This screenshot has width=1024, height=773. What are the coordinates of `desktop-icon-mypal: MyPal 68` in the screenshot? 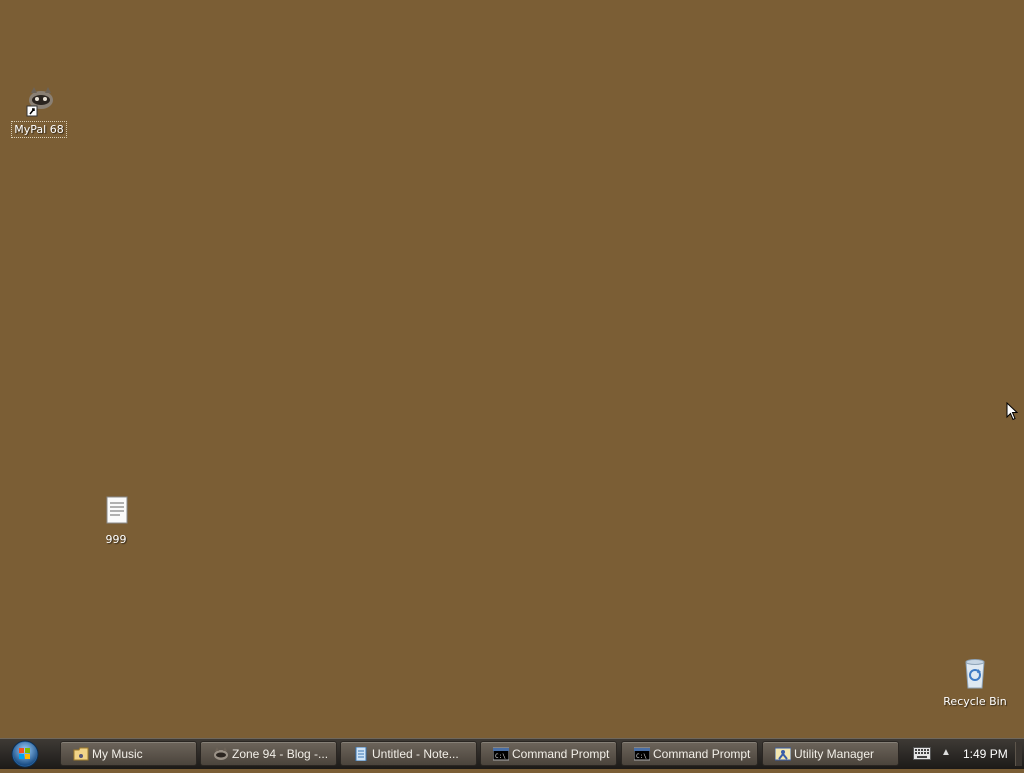 It's located at (39, 111).